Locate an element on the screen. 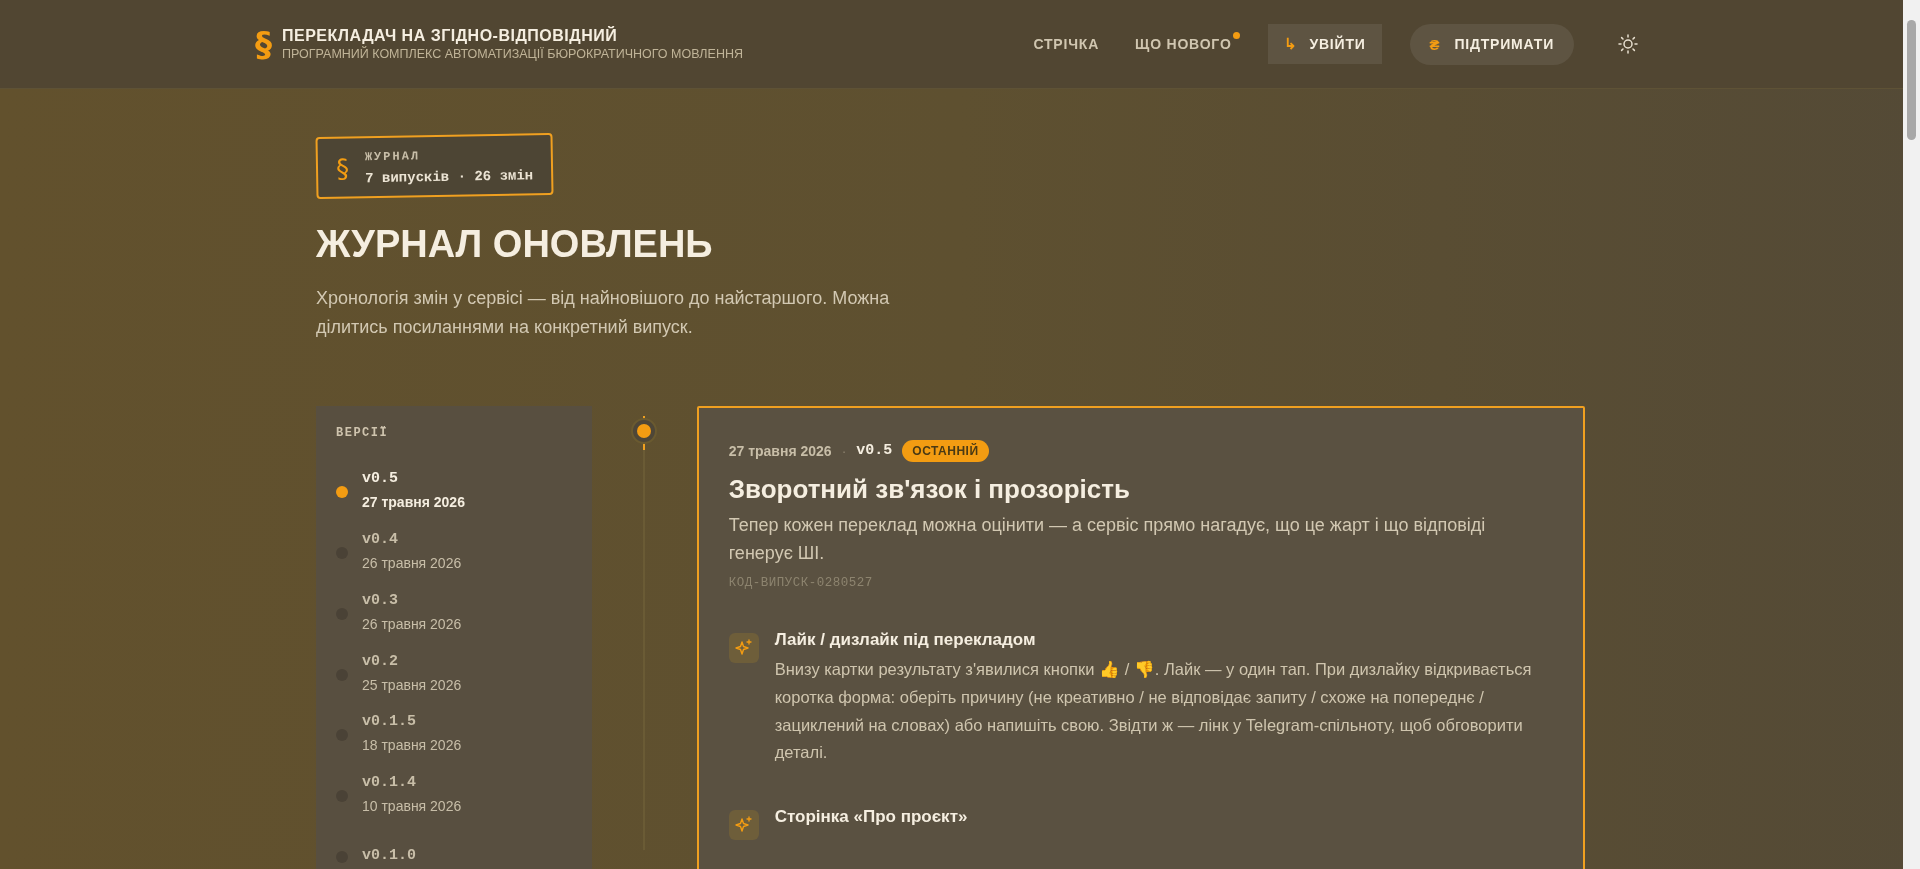 The image size is (1920, 869). release-description: Тепер кожен переклад можна оцінити — а сервіс прямо нагадує, що це жарт і що відповіді генерує ШІ. is located at coordinates (1107, 539).